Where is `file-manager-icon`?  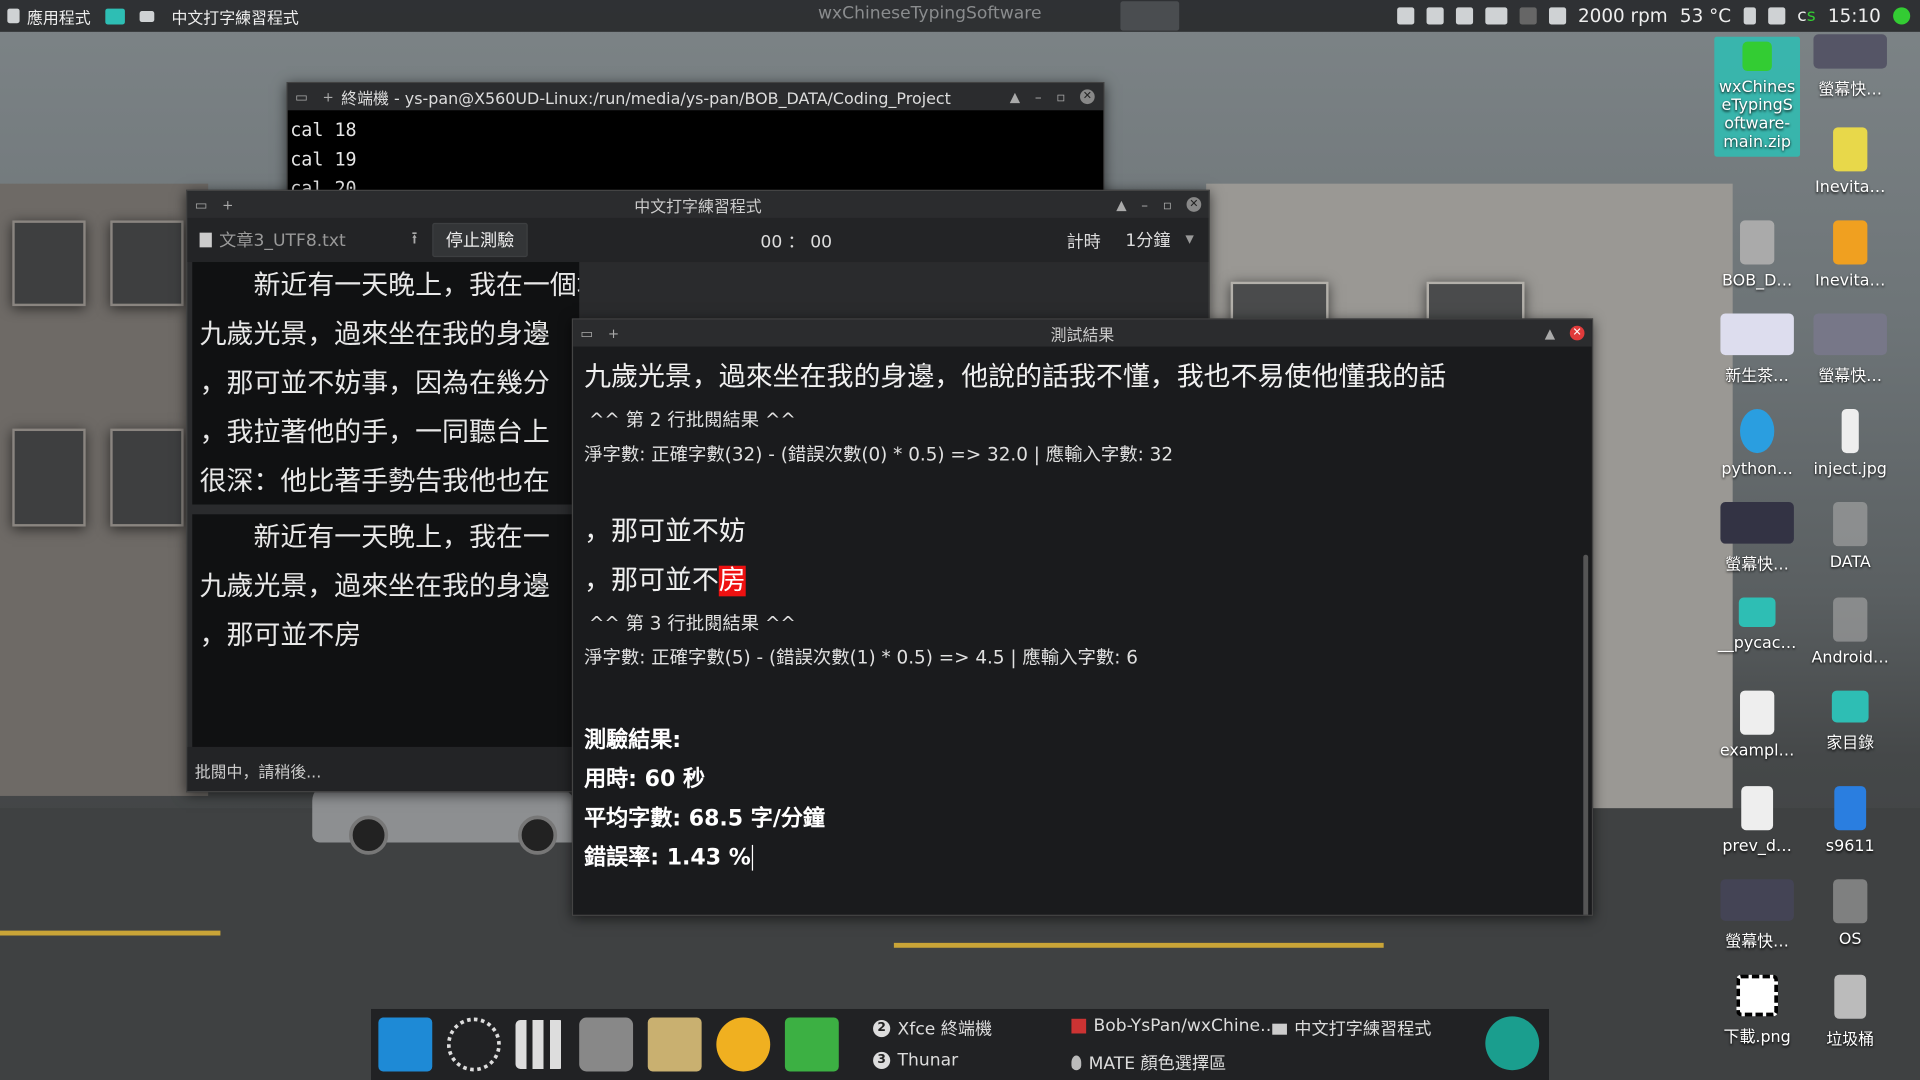 file-manager-icon is located at coordinates (674, 1044).